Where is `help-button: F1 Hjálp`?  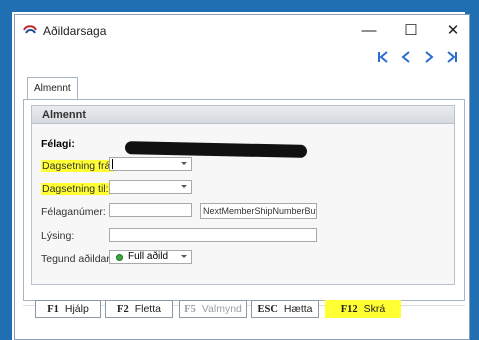 help-button: F1 Hjálp is located at coordinates (68, 309).